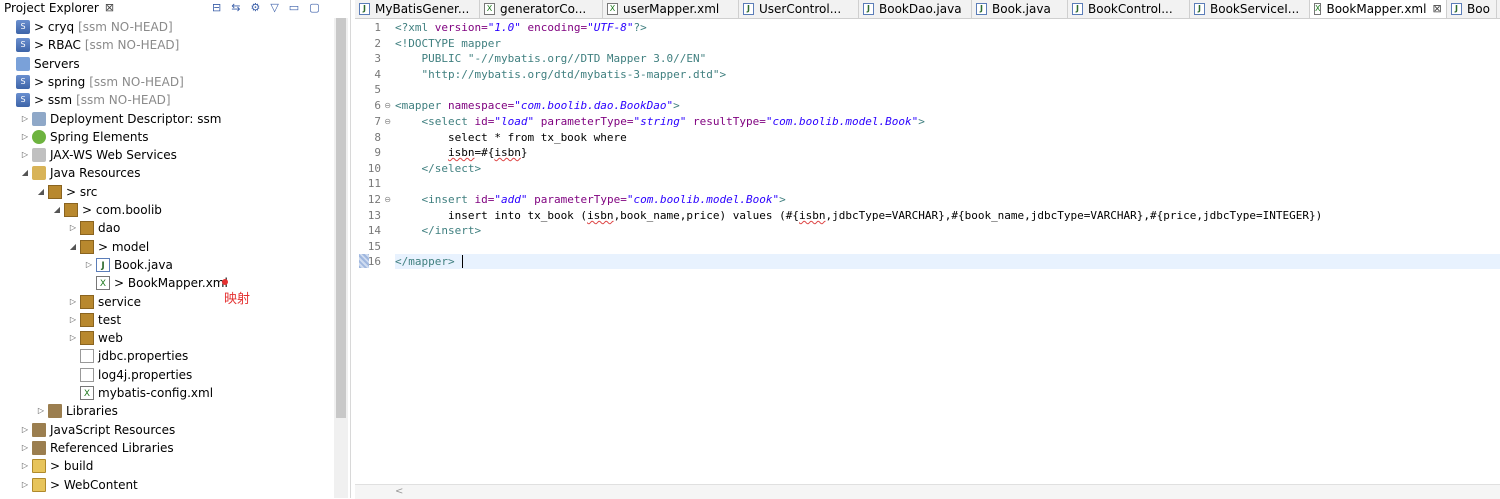 The width and height of the screenshot is (1500, 499). What do you see at coordinates (66, 192) in the screenshot?
I see `tree-item: ◢ > src` at bounding box center [66, 192].